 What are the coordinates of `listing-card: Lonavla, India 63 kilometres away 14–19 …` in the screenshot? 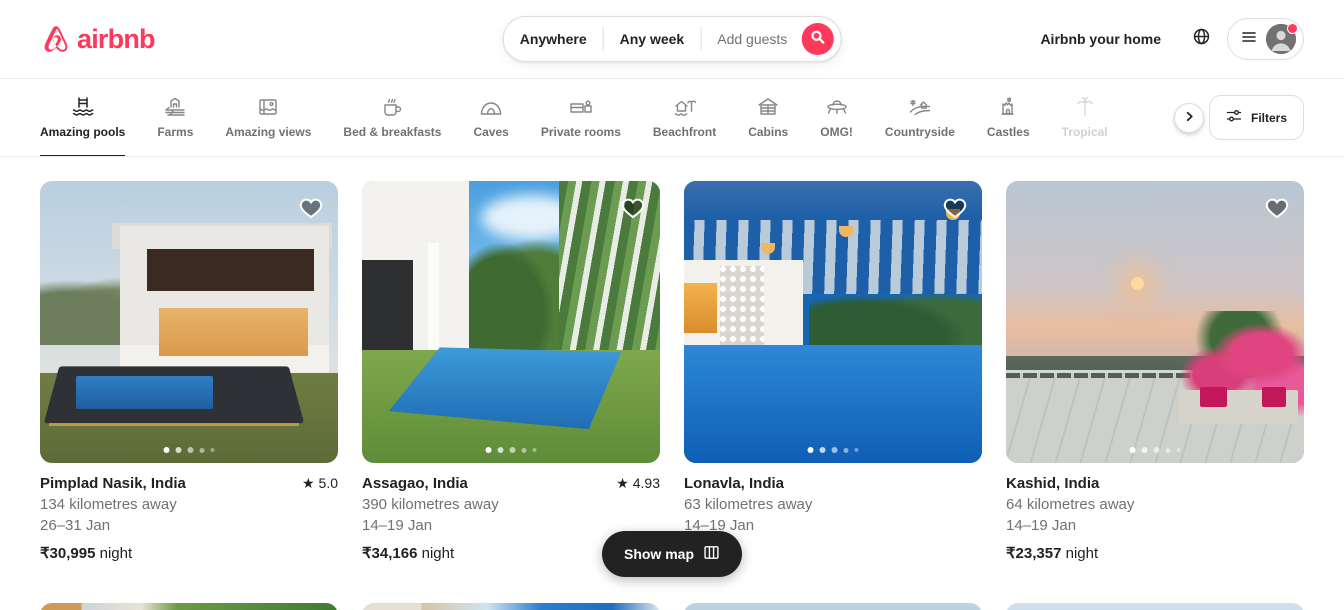 It's located at (833, 372).